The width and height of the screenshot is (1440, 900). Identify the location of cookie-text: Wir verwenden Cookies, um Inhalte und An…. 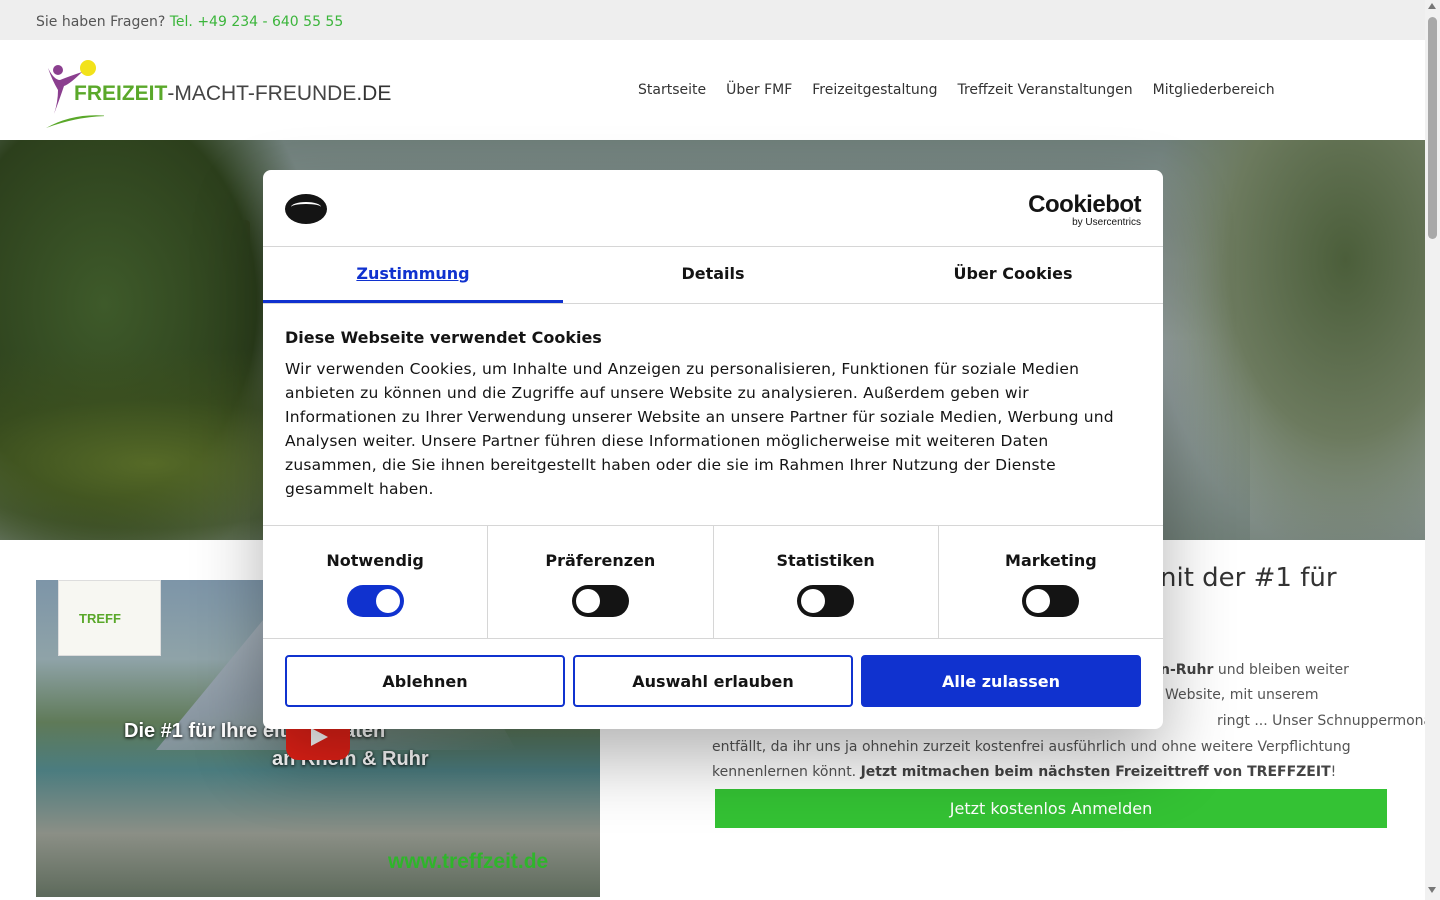
(699, 429).